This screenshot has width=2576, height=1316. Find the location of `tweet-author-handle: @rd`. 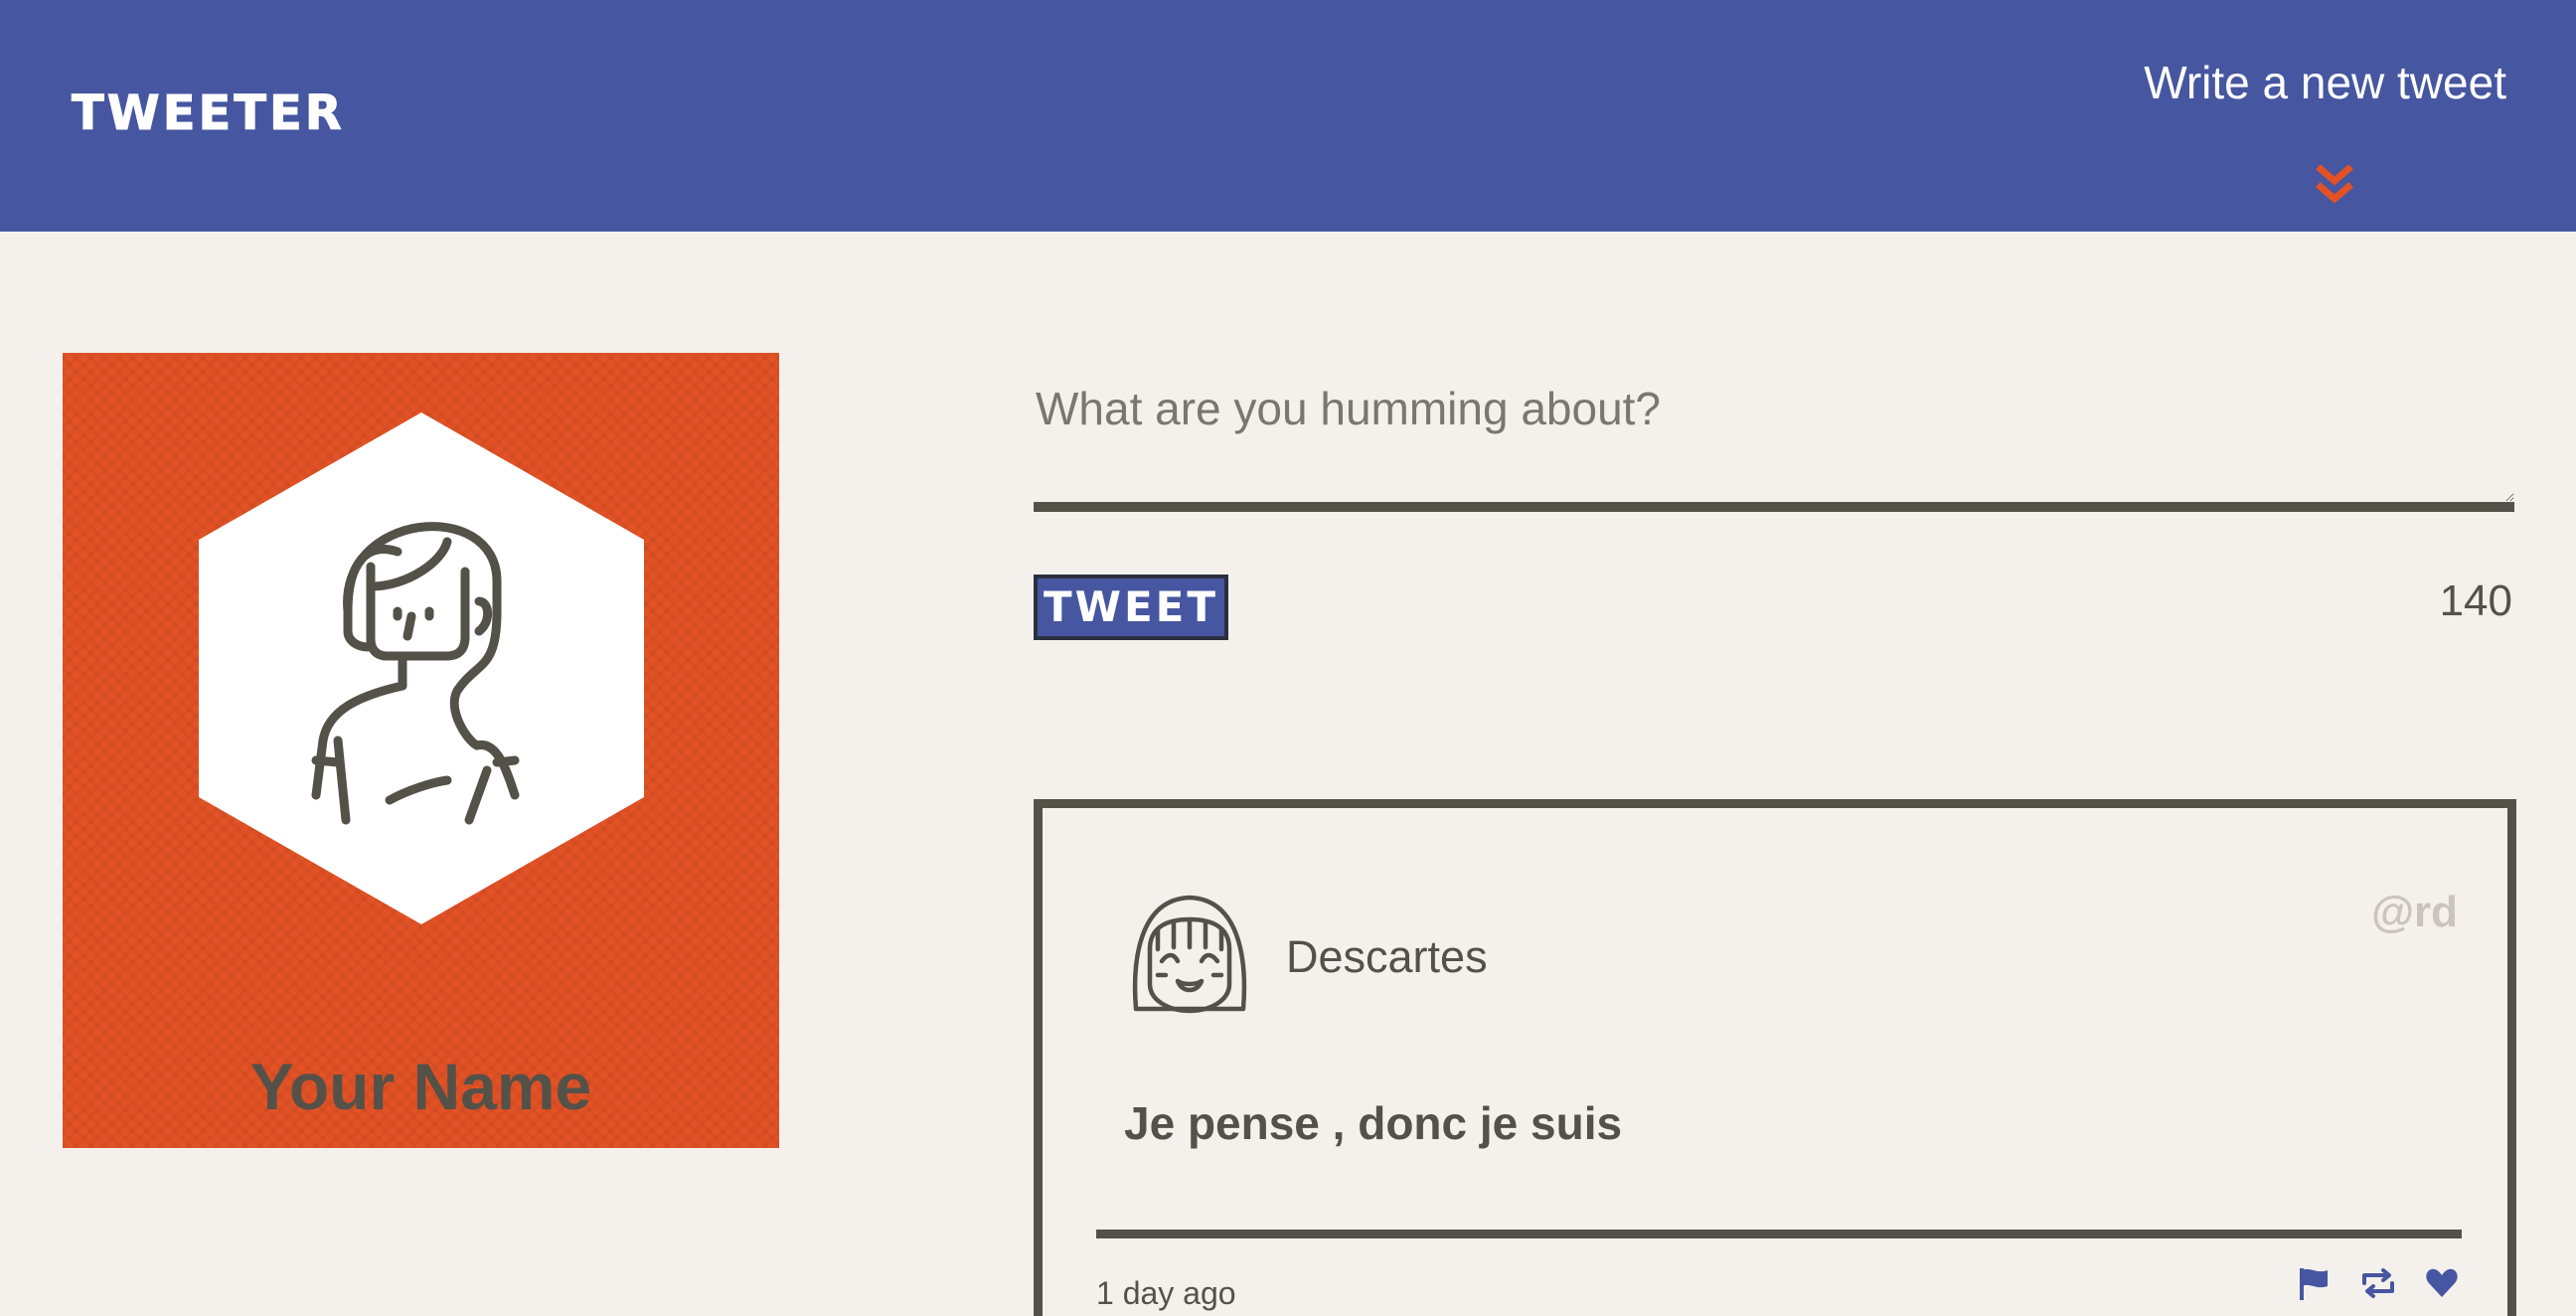

tweet-author-handle: @rd is located at coordinates (2414, 912).